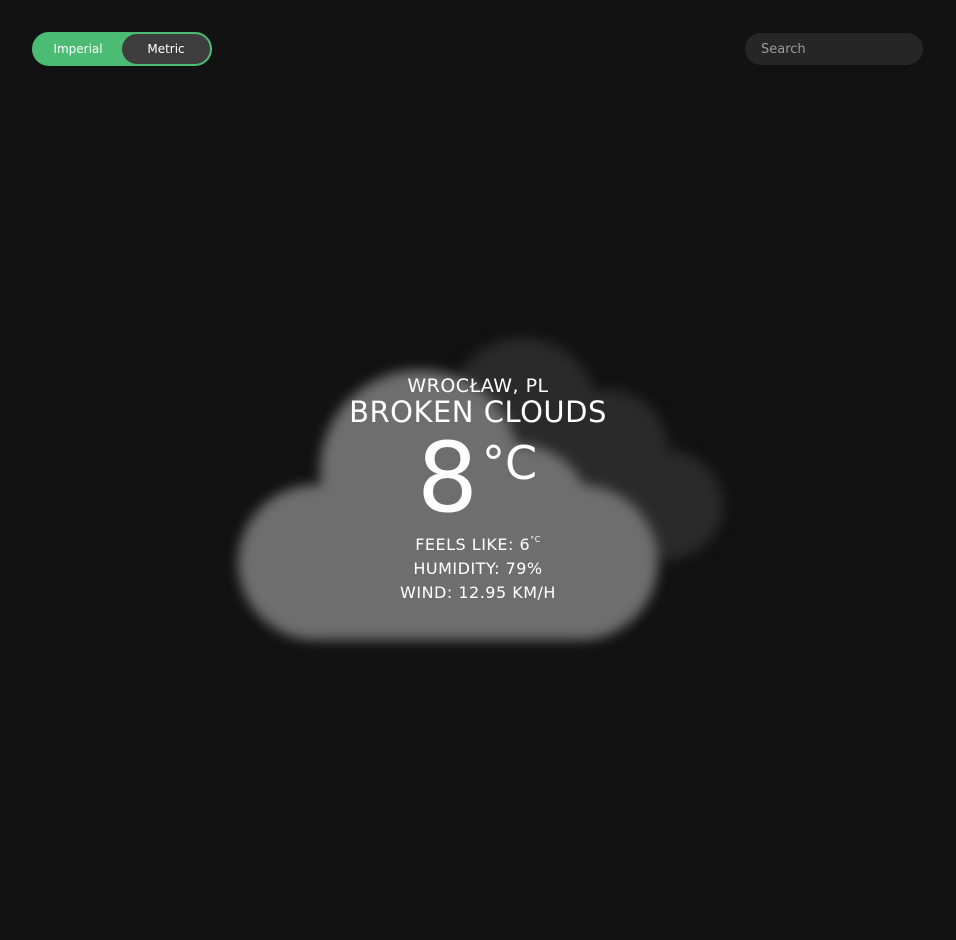  I want to click on unit-option-metric: Metric, so click(166, 49).